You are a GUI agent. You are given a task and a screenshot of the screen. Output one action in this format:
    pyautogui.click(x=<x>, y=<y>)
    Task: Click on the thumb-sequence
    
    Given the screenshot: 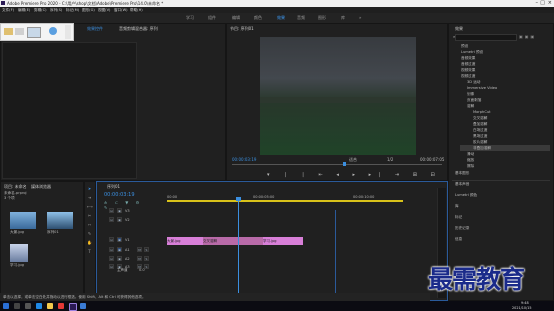 What is the action you would take?
    pyautogui.click(x=60, y=220)
    